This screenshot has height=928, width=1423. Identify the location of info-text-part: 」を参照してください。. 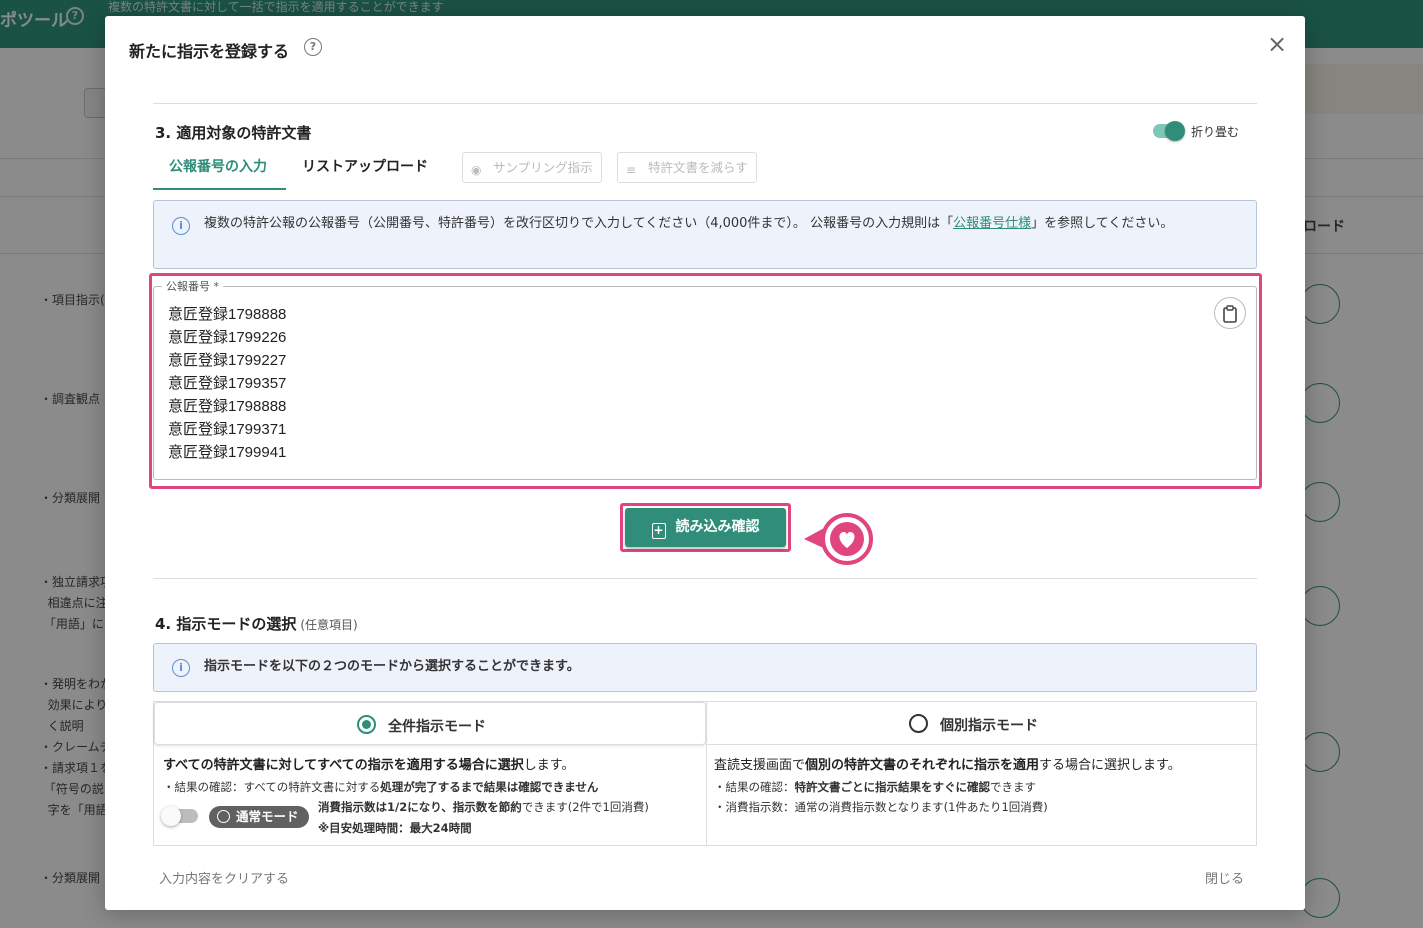
(1102, 223).